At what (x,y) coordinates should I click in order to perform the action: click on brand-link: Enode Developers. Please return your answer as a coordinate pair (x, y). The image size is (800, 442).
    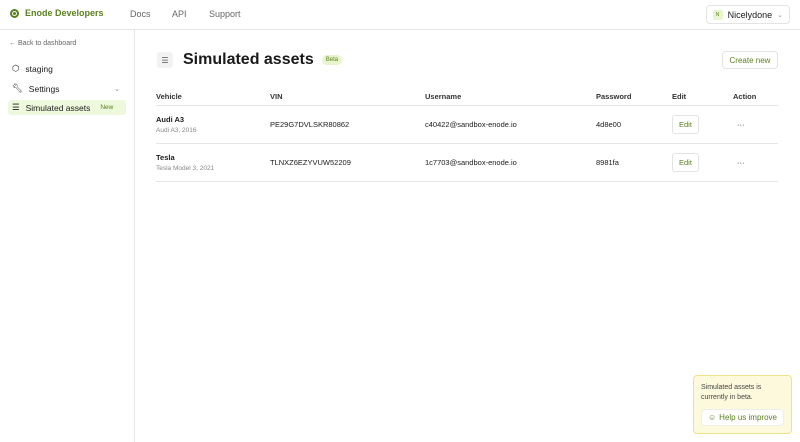
    Looking at the image, I should click on (57, 13).